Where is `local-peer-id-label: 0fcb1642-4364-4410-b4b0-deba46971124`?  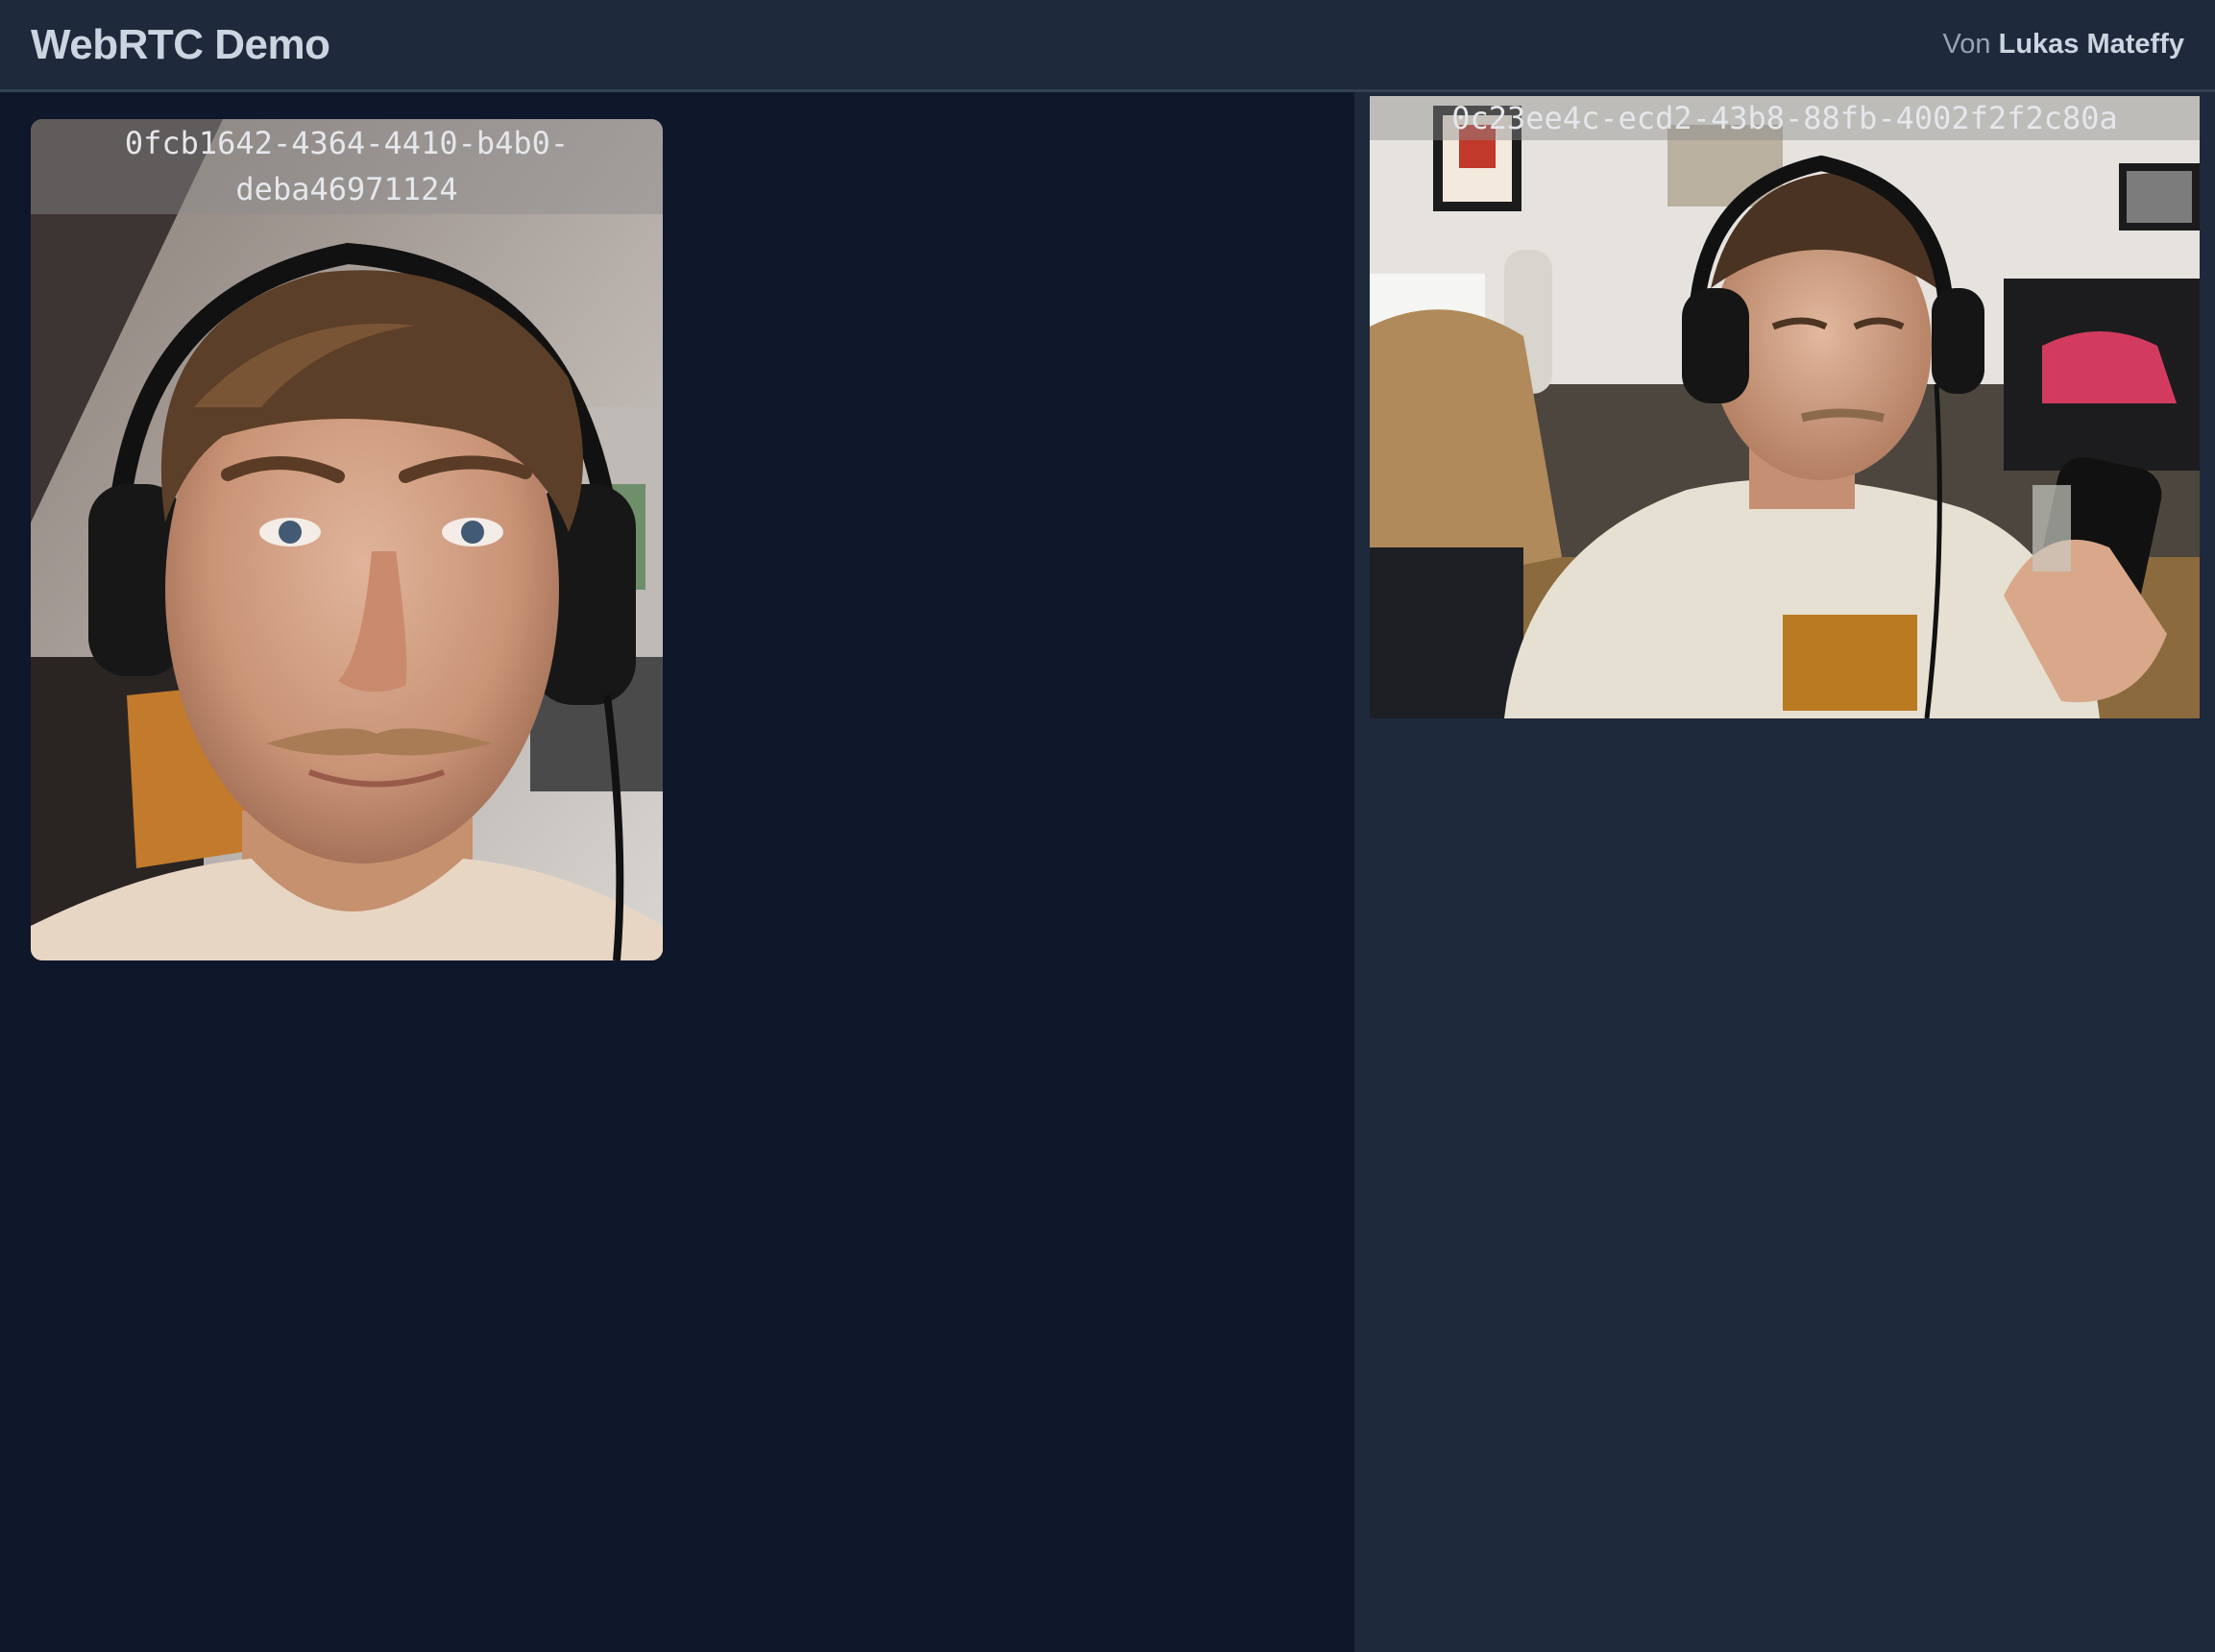 local-peer-id-label: 0fcb1642-4364-4410-b4b0-deba46971124 is located at coordinates (347, 166).